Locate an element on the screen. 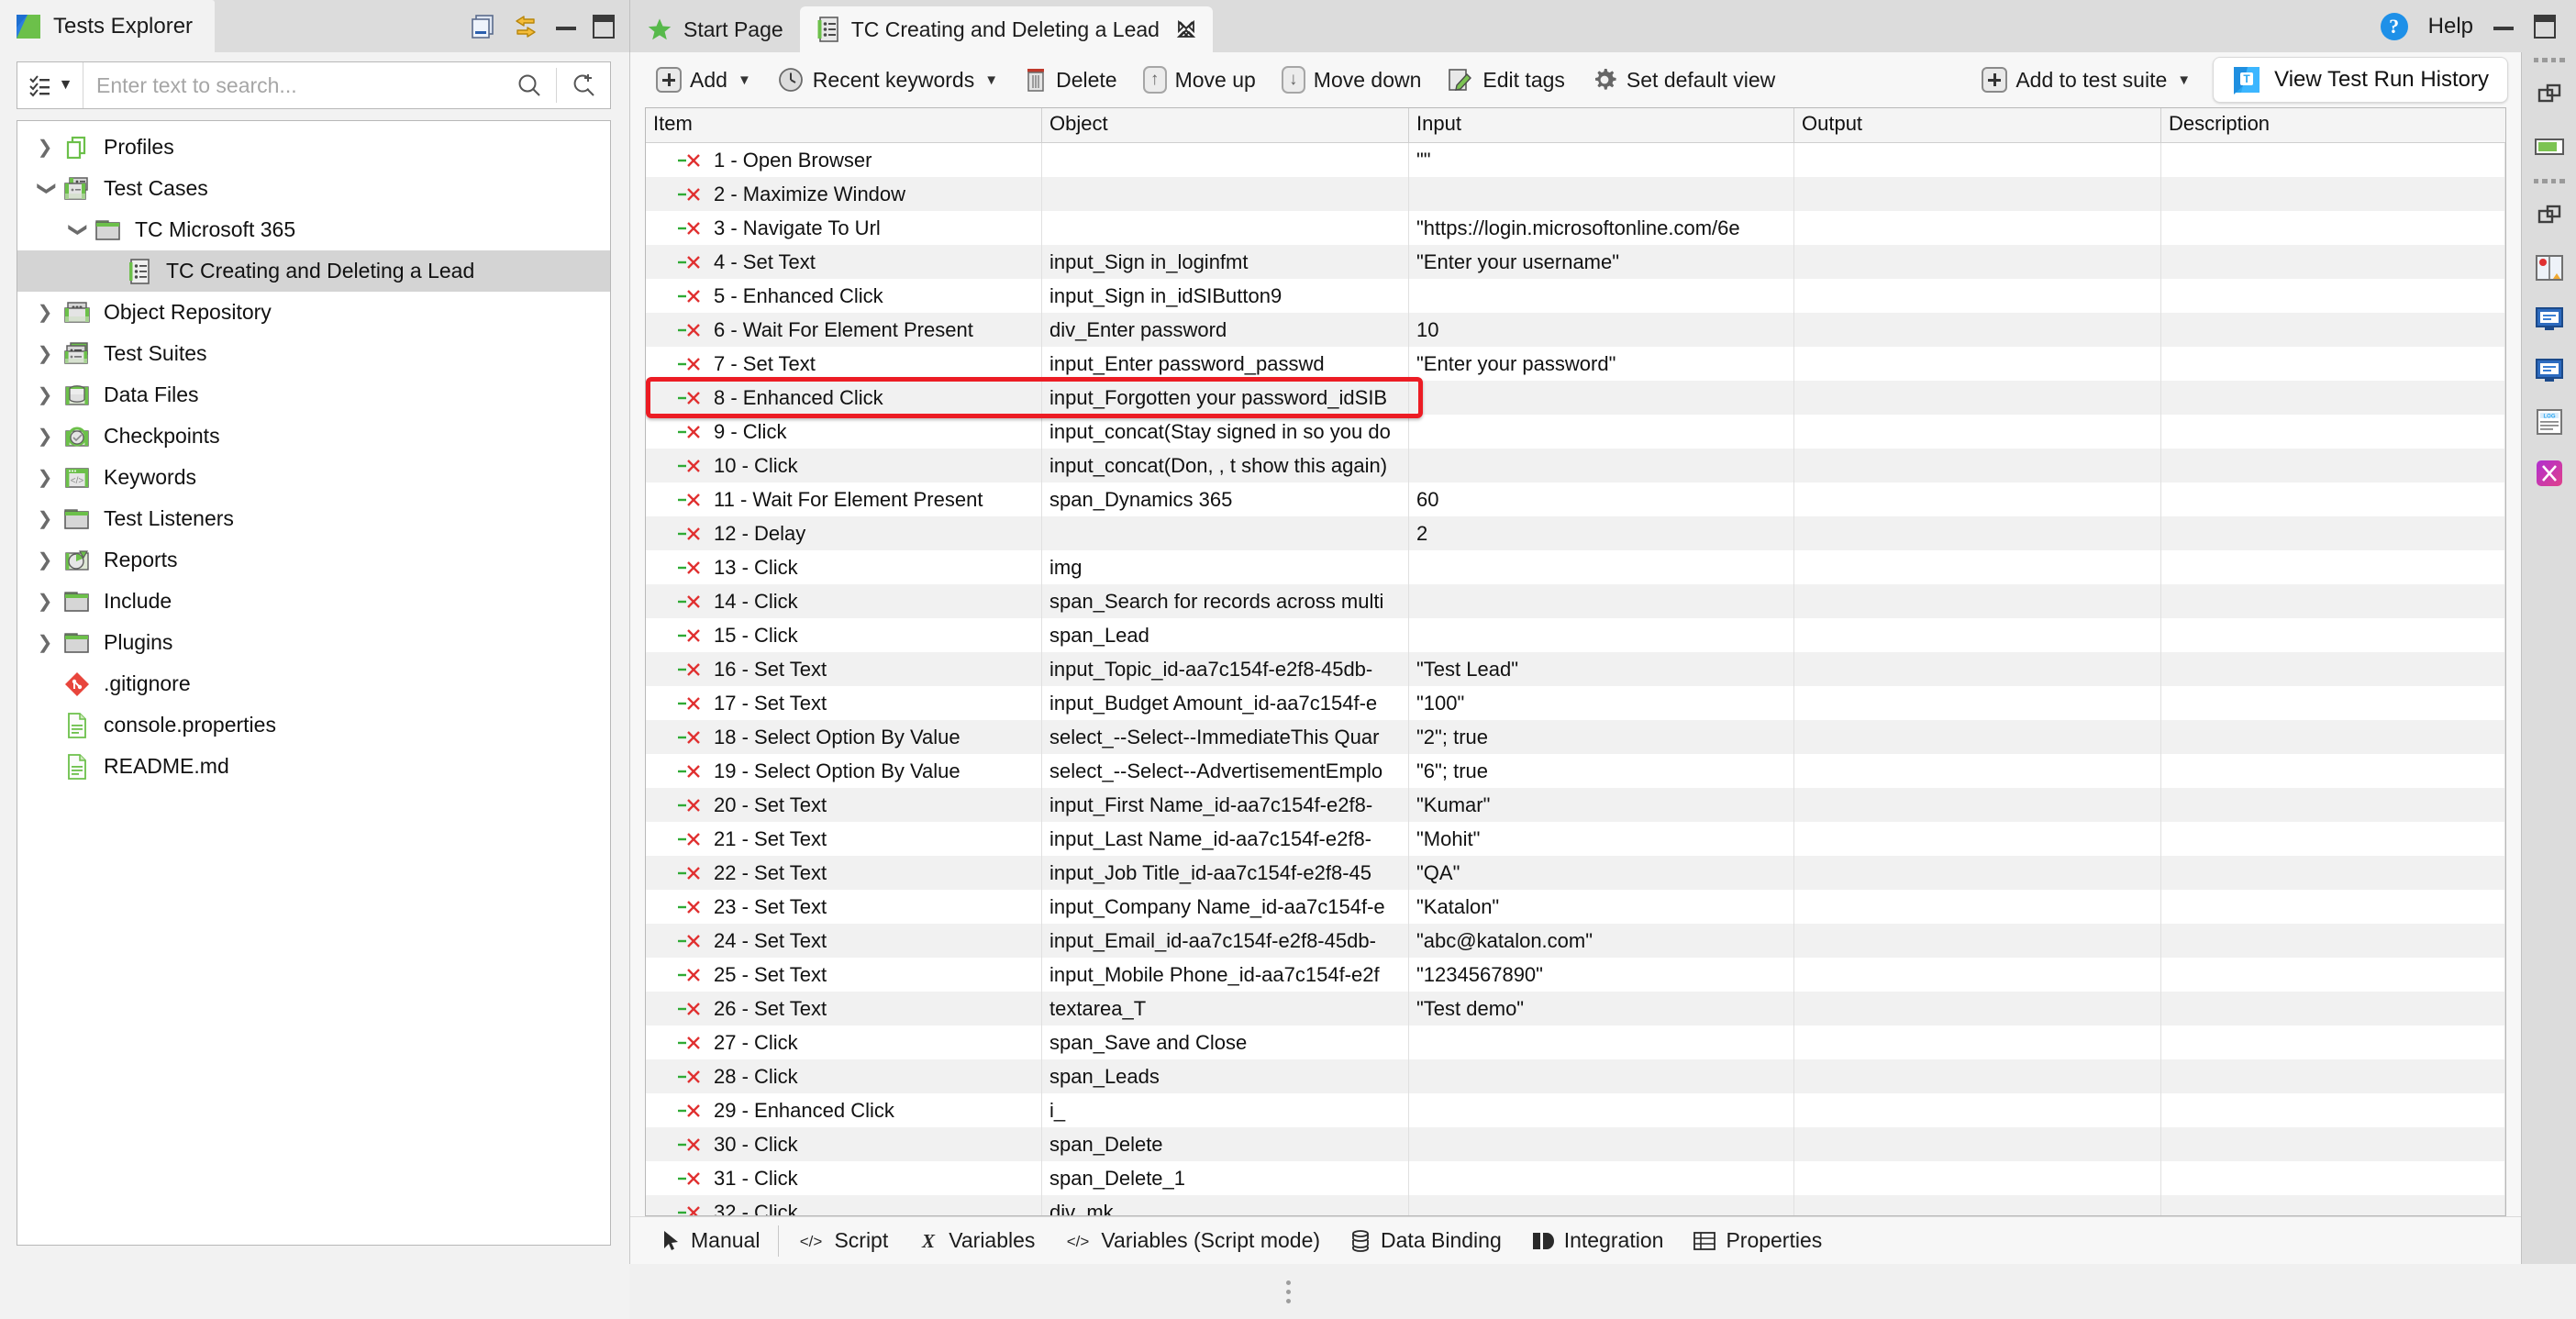 The image size is (2576, 1319). table-row: 26 - Set Text textarea_T "Test demo" is located at coordinates (1575, 1009).